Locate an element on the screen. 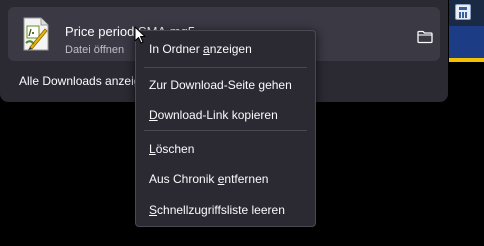 This screenshot has width=484, height=246. open-folder-button is located at coordinates (425, 37).